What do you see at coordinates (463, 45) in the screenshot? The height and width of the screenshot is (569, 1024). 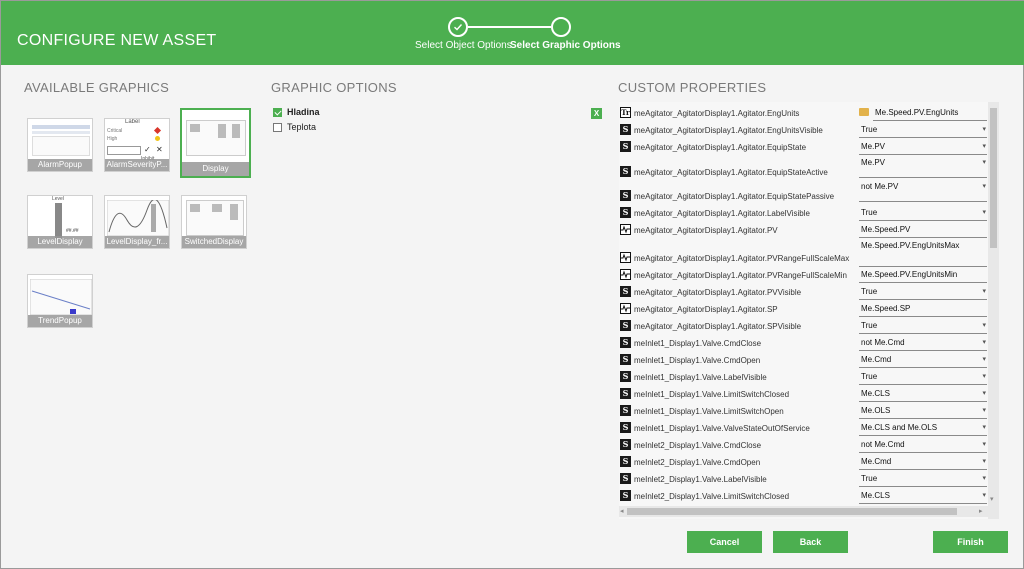 I see `step-1-label: Select Object Options` at bounding box center [463, 45].